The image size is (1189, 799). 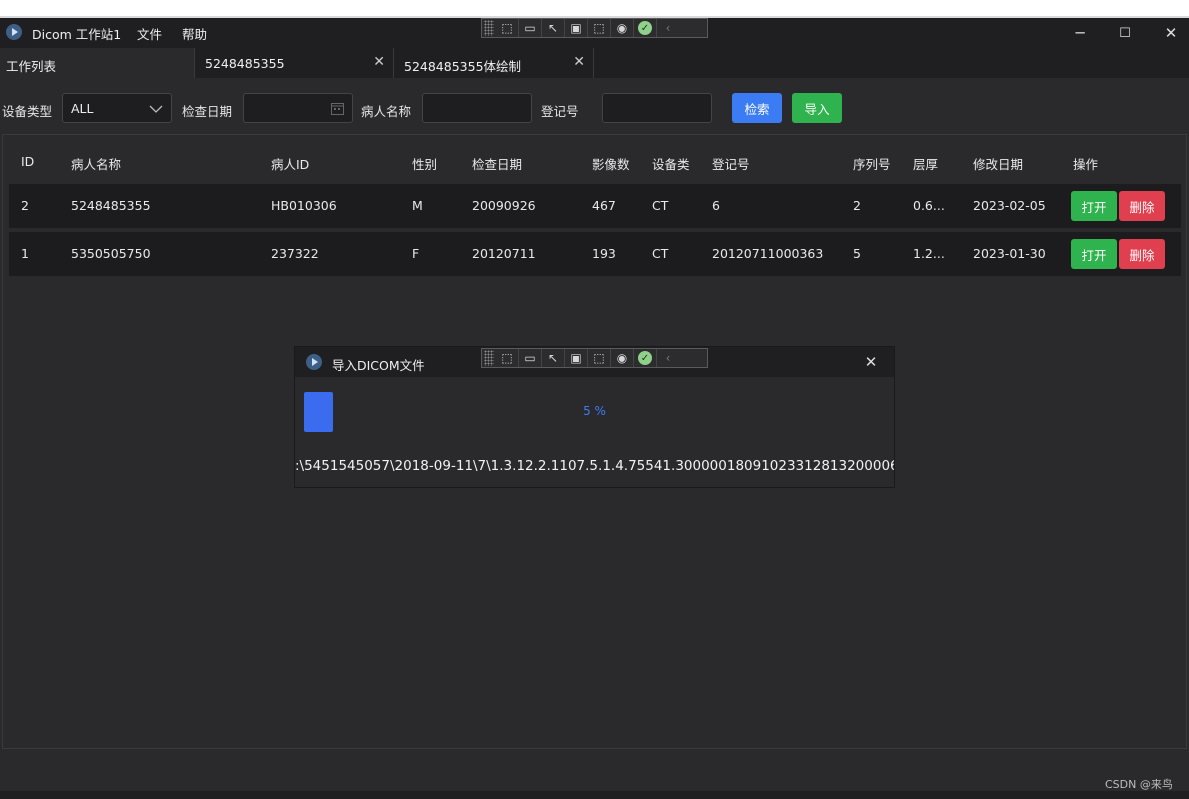 What do you see at coordinates (96, 164) in the screenshot?
I see `column-header-name: 病人名称` at bounding box center [96, 164].